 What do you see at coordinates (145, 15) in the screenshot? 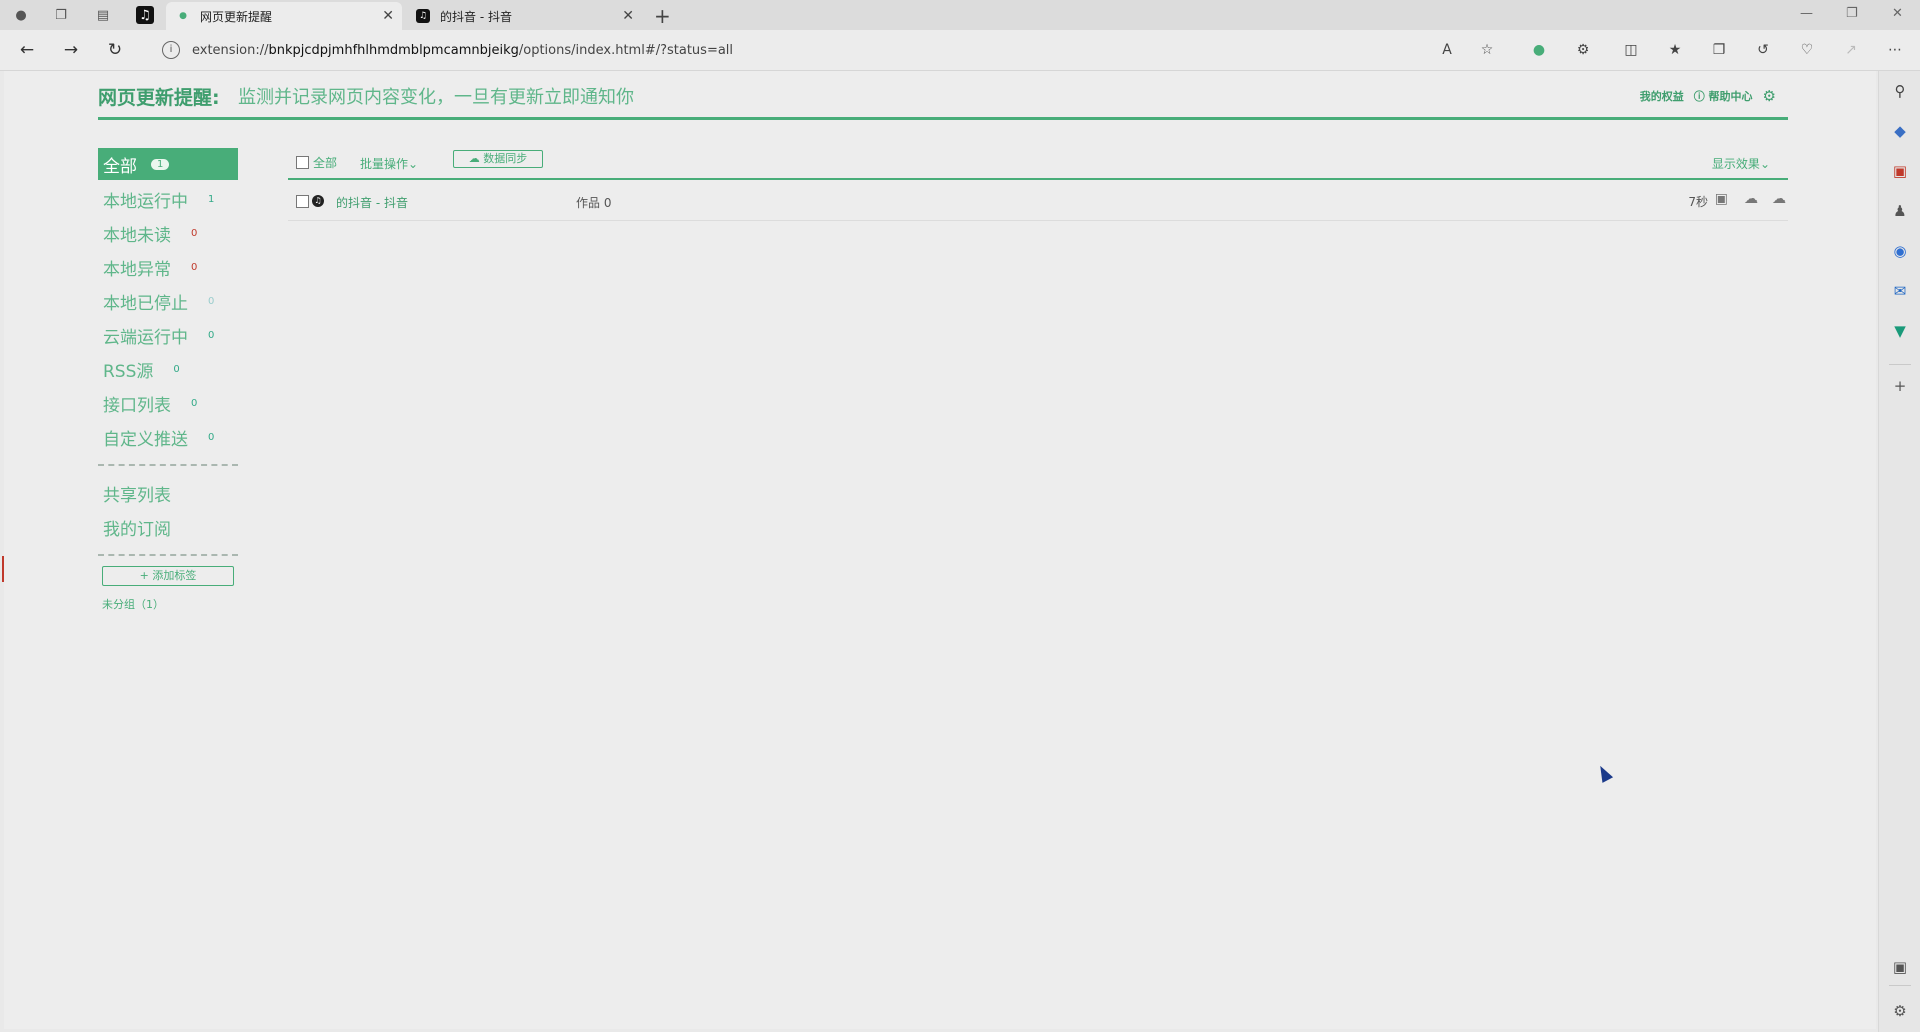
I see `tiktok-pinned-tab-icon: ♫` at bounding box center [145, 15].